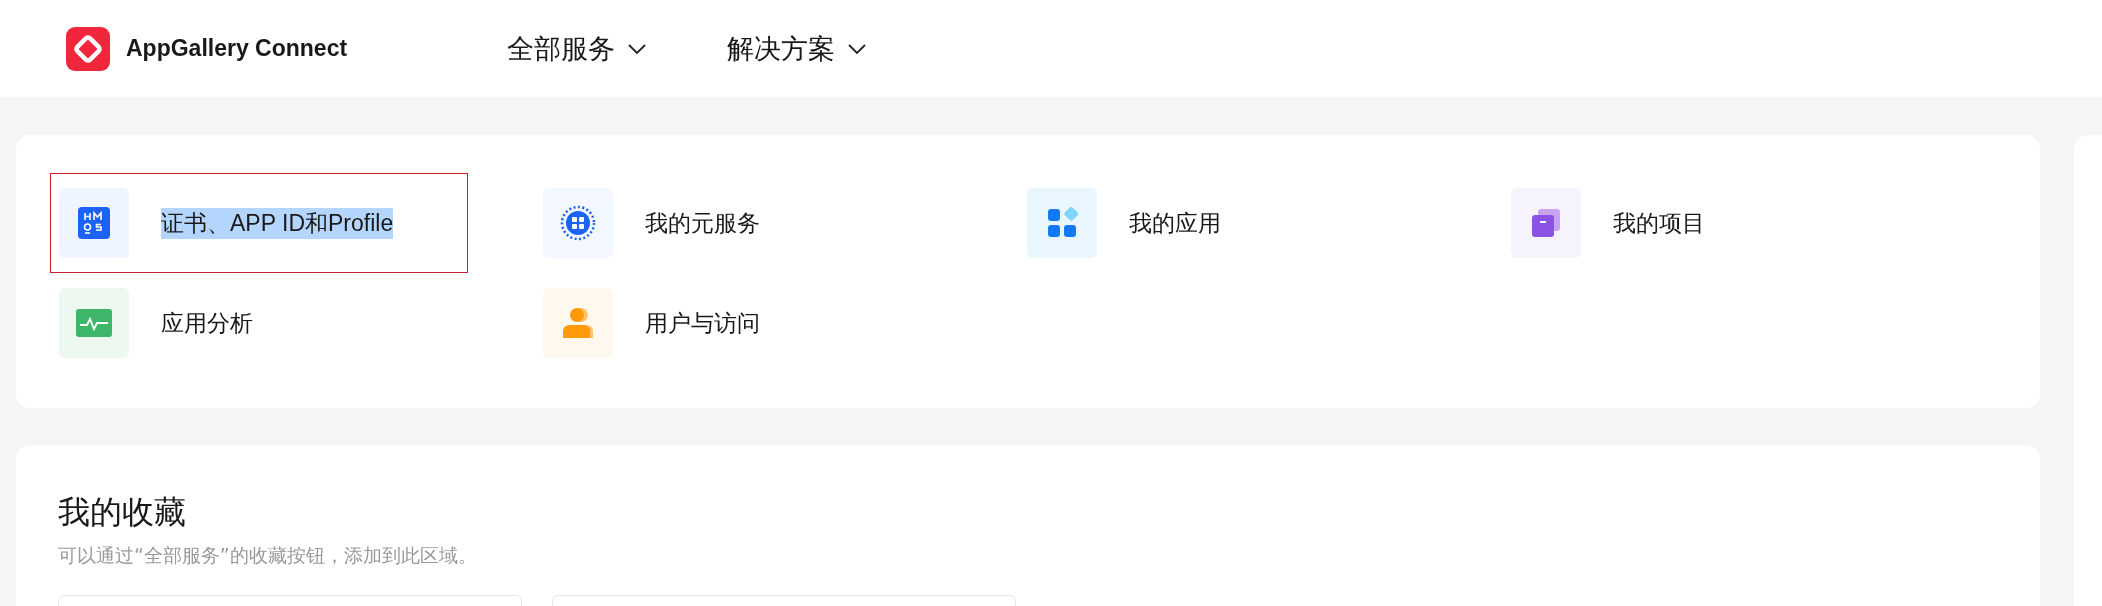 This screenshot has height=606, width=2102. Describe the element at coordinates (1062, 223) in the screenshot. I see `apps-icon` at that location.